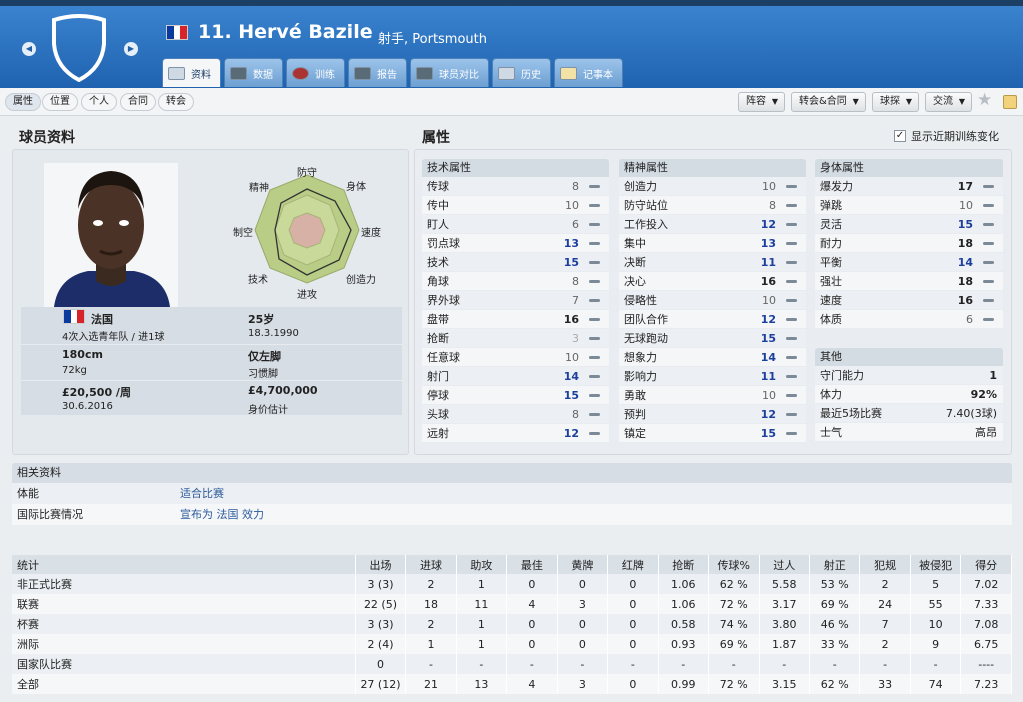 The height and width of the screenshot is (702, 1023). Describe the element at coordinates (515, 224) in the screenshot. I see `attribute-row: 盯人 6` at that location.